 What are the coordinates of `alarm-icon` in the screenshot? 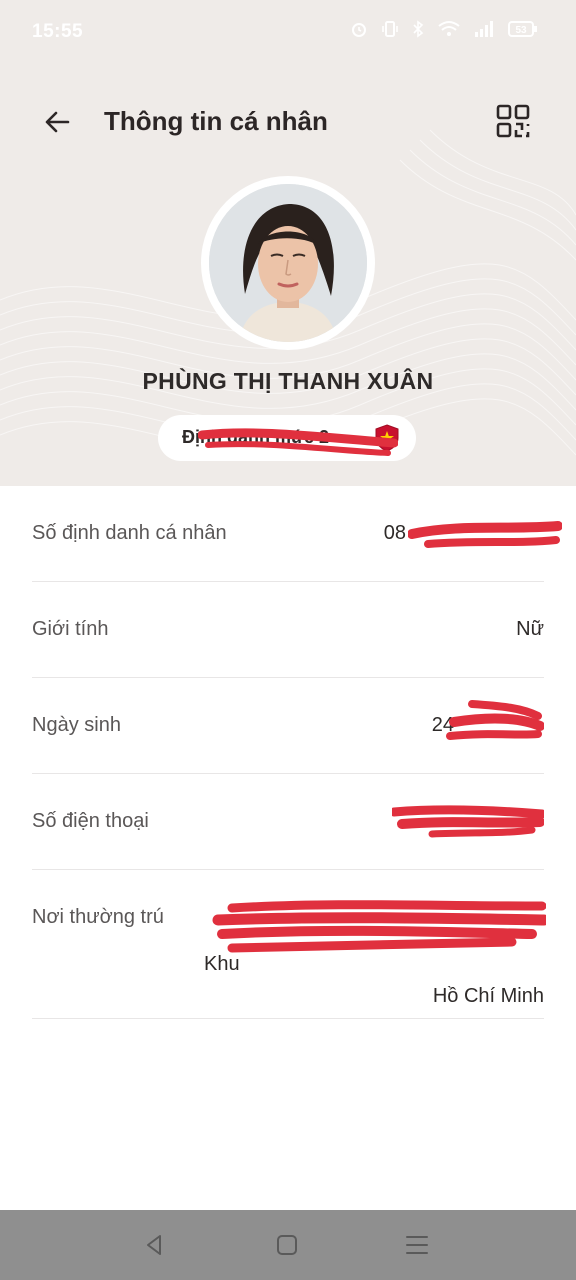 It's located at (359, 31).